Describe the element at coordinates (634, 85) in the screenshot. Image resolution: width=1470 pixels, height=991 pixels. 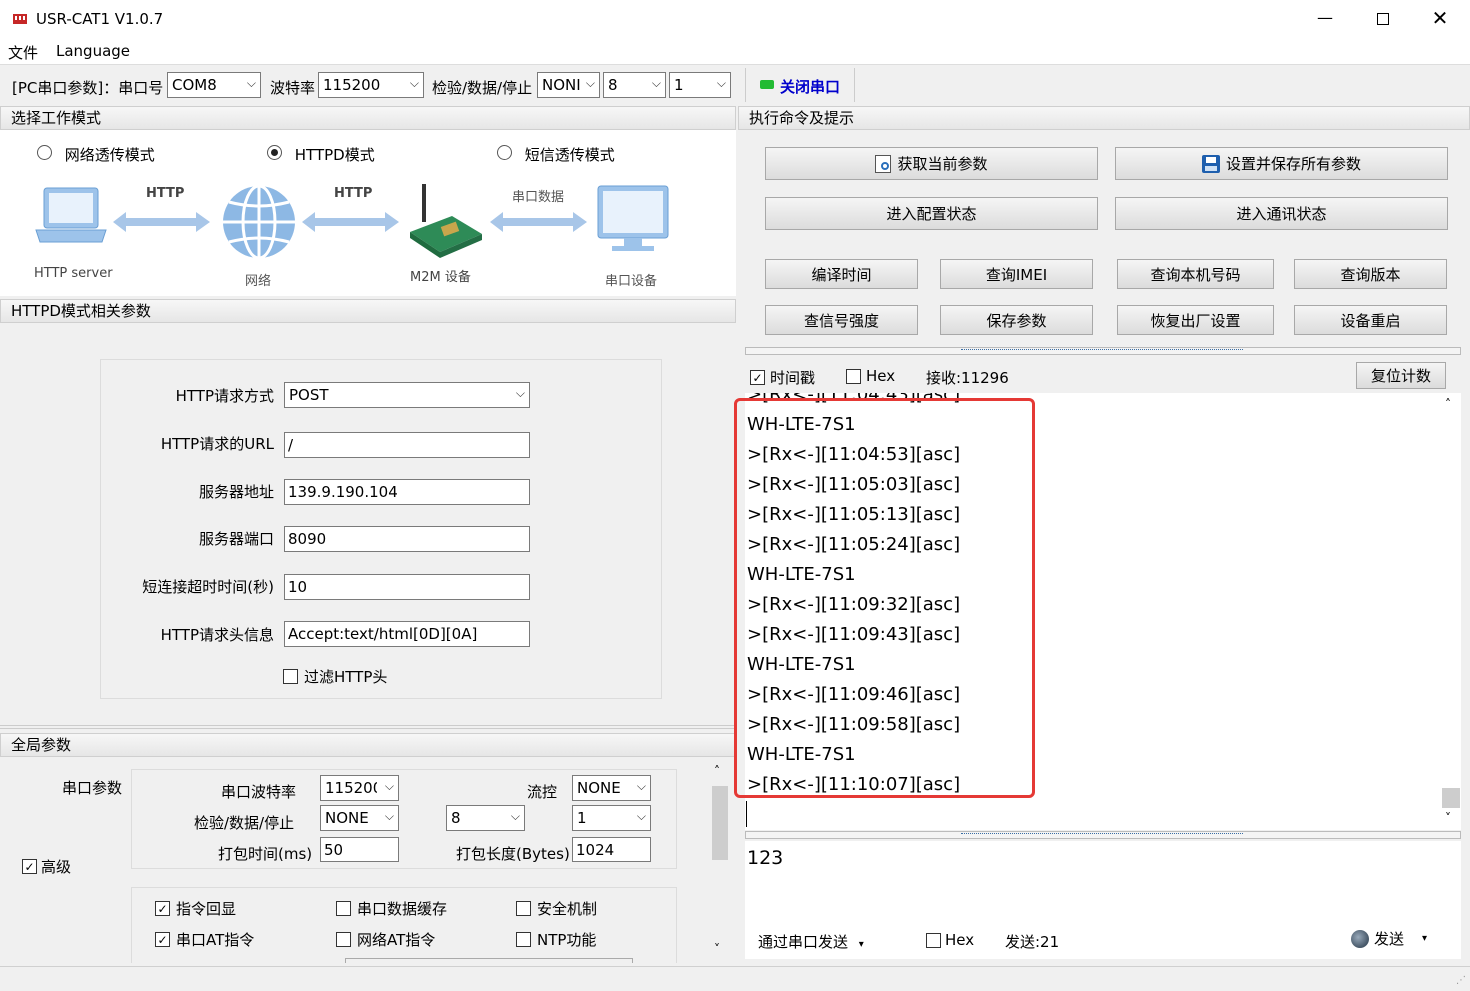
I see `databits-select: 8 ⌵` at that location.